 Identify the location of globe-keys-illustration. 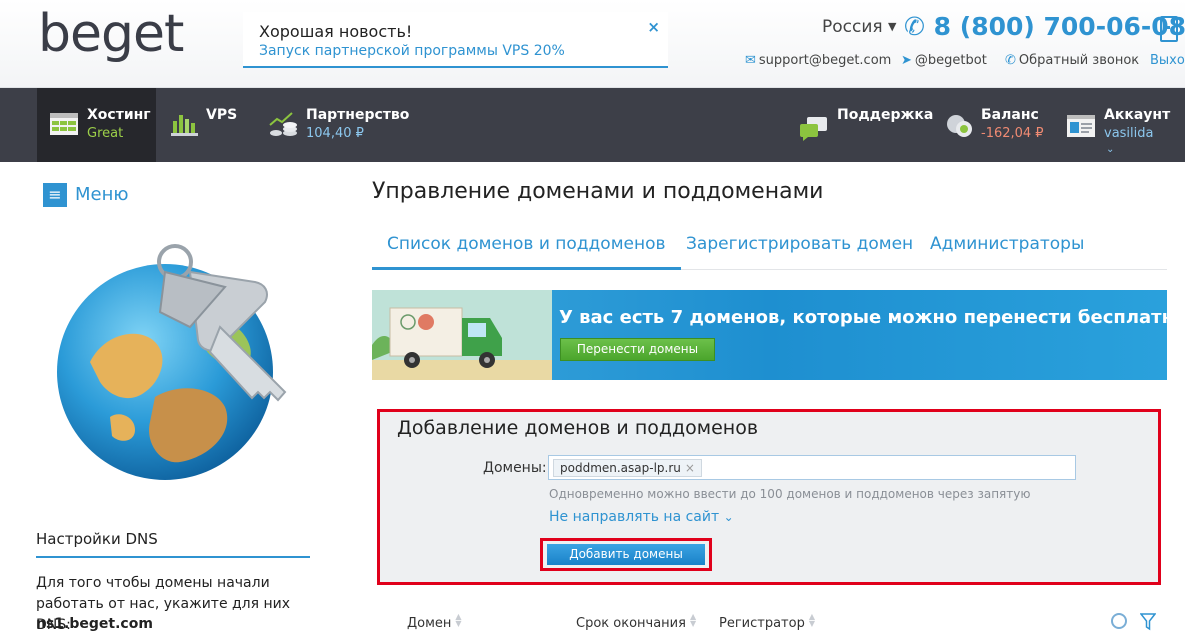
(180, 362).